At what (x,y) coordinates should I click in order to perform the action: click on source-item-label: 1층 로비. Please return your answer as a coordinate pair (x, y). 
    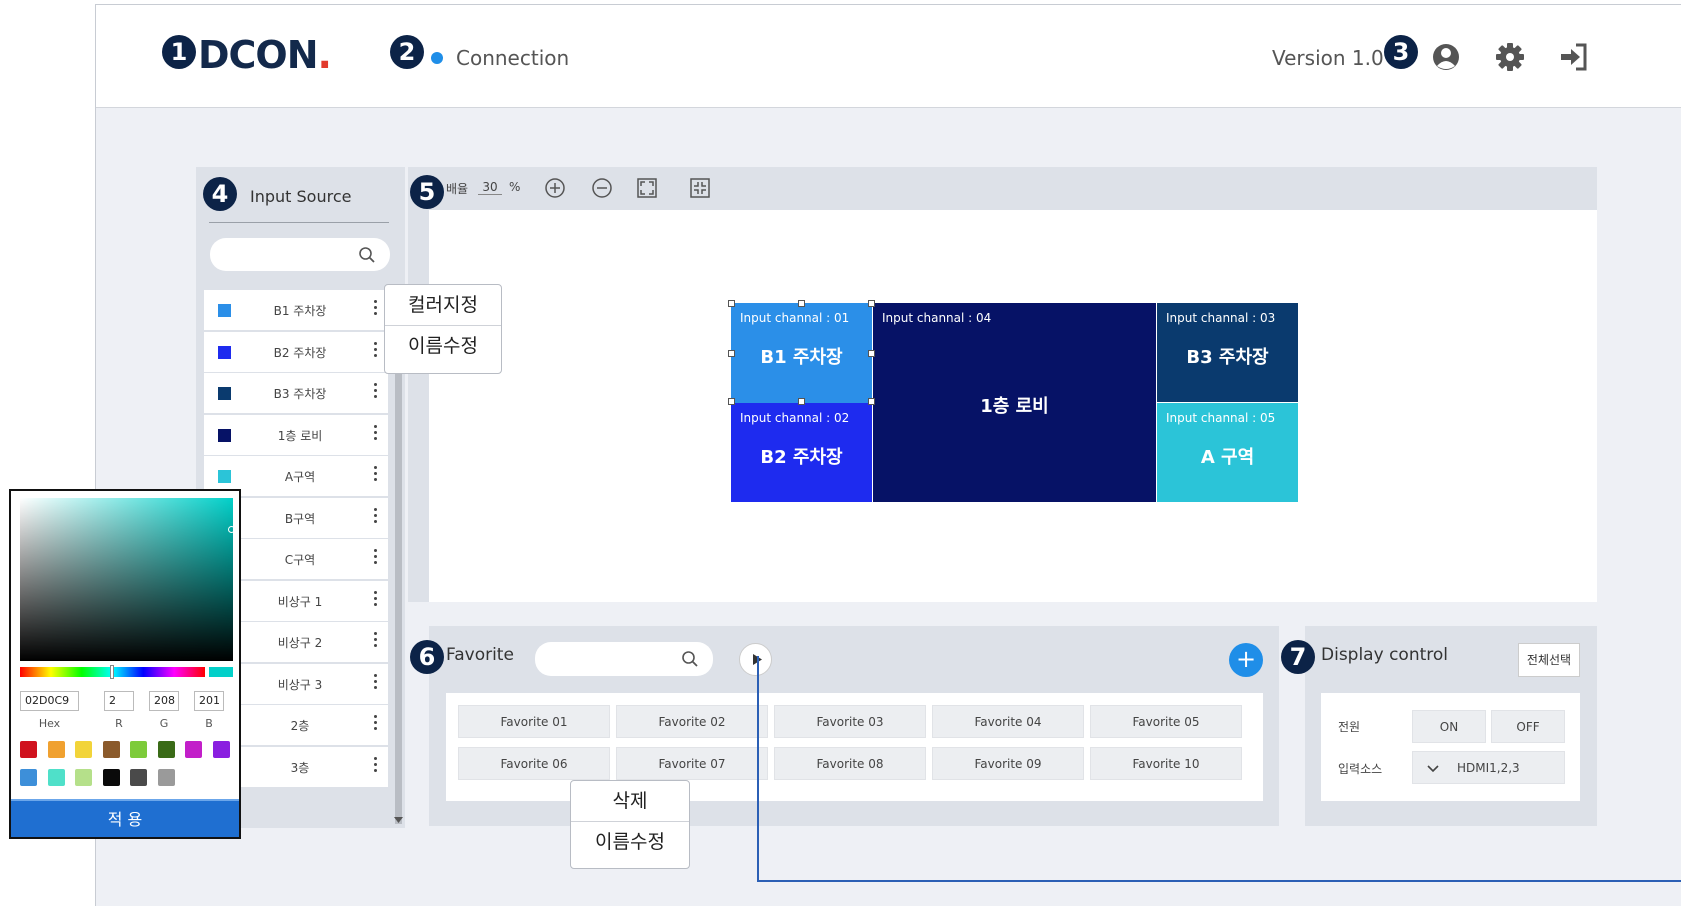
    Looking at the image, I should click on (300, 435).